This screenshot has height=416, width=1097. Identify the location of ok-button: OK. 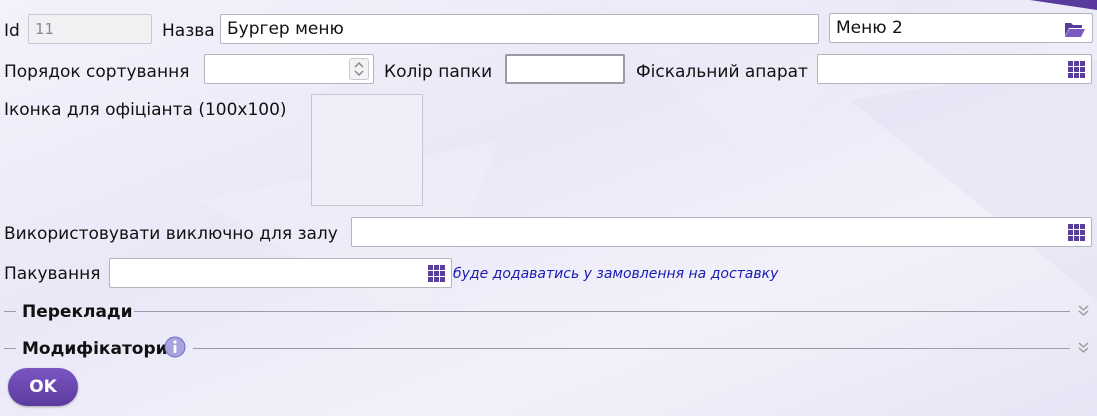
(43, 387).